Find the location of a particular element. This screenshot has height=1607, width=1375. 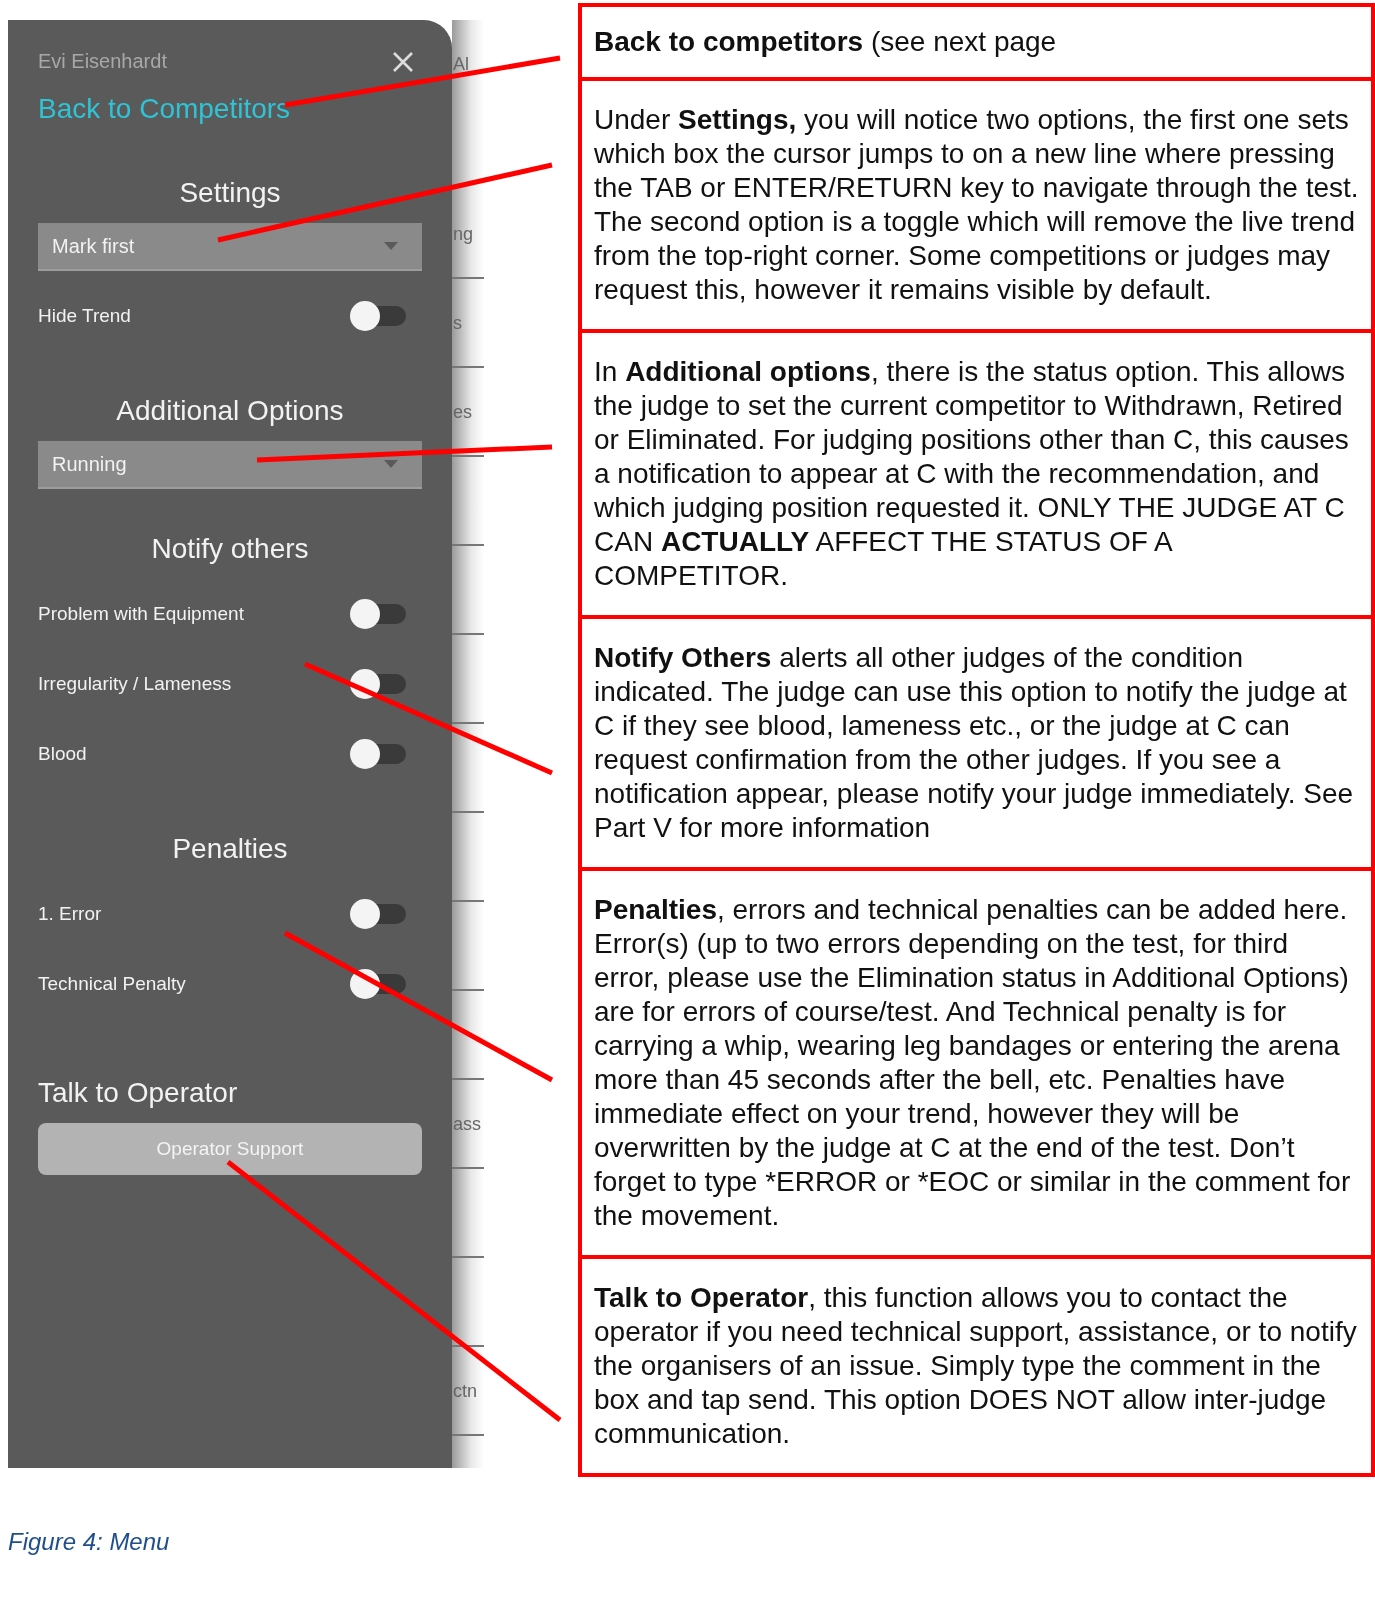

figure-caption: Figure 4: Menu is located at coordinates (89, 1542).